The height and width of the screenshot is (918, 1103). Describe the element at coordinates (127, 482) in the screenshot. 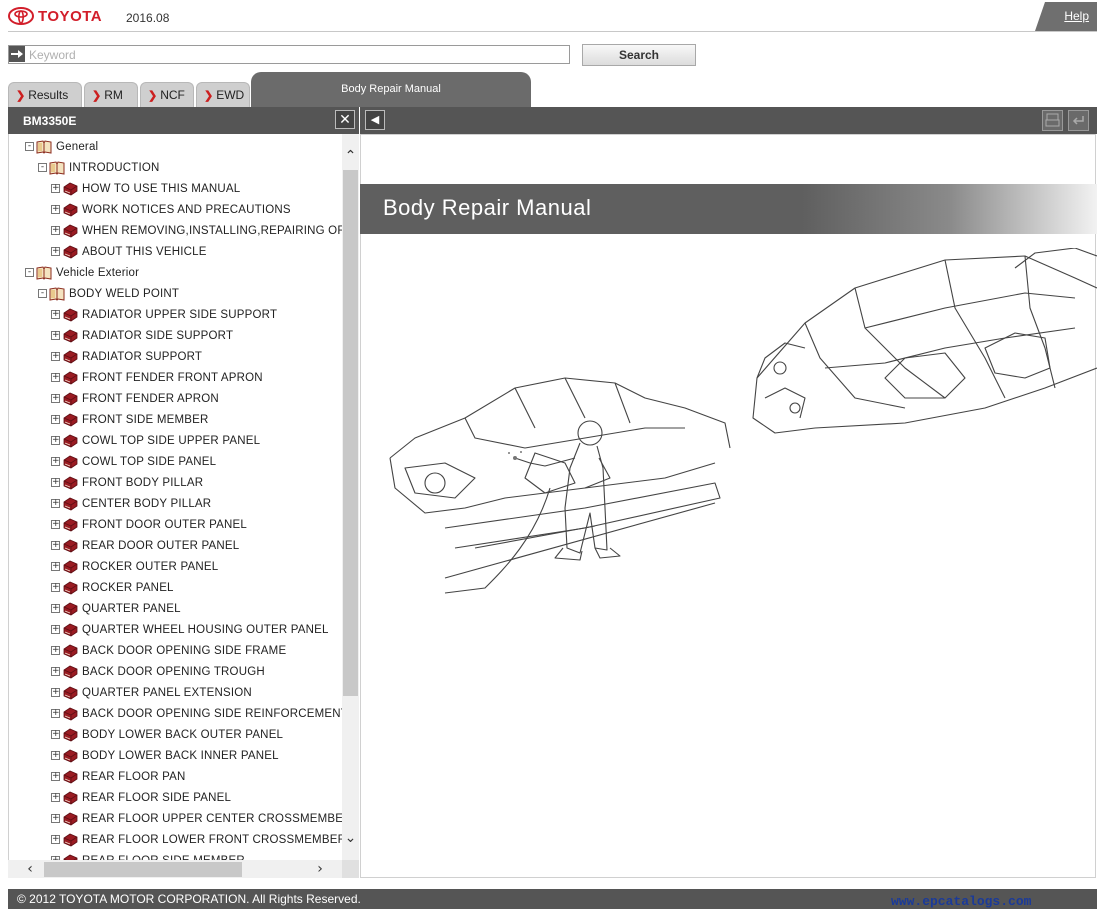

I see `tree-node: + FRONT BODY PILLAR` at that location.